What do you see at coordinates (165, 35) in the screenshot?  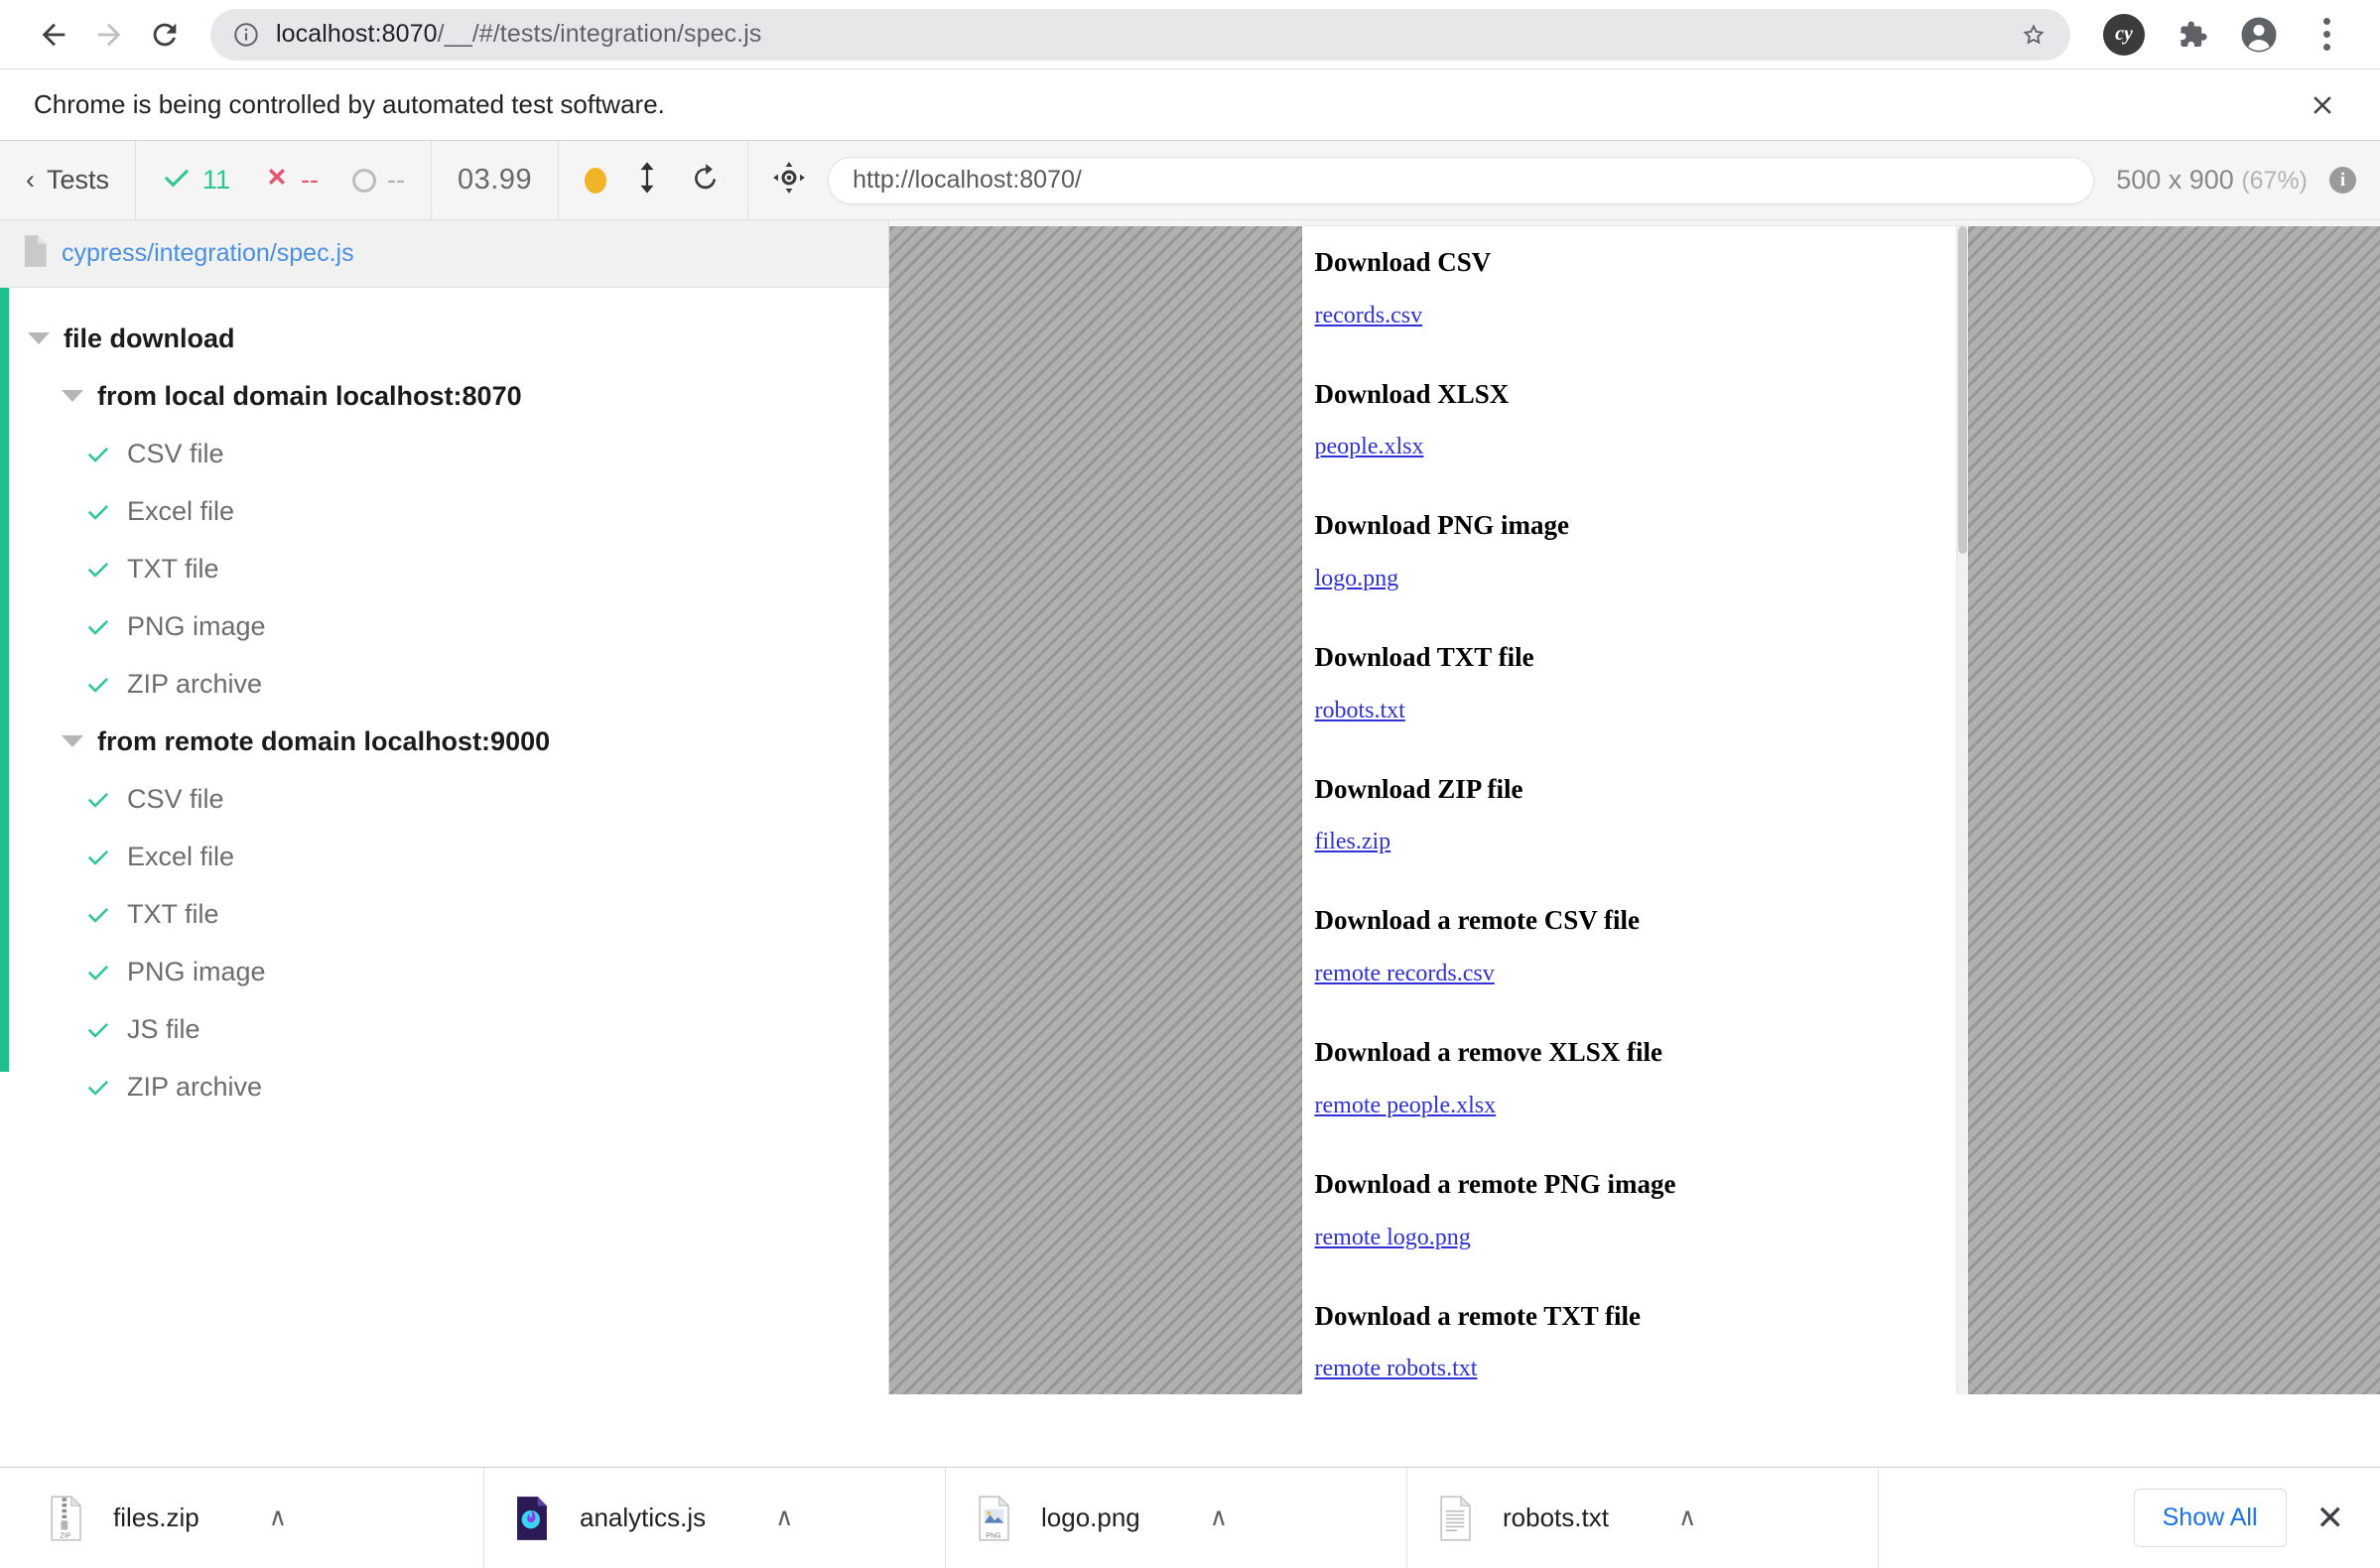 I see `reload-icon` at bounding box center [165, 35].